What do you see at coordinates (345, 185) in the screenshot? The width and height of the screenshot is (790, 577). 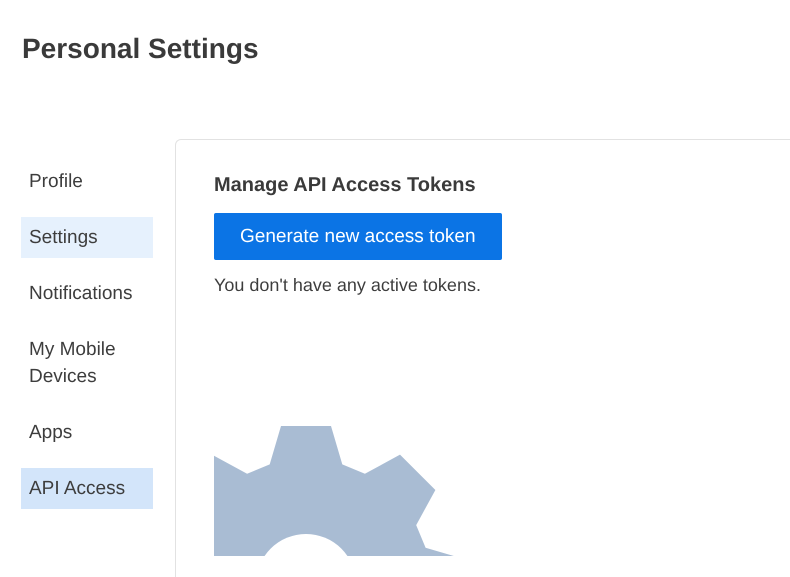 I see `section-heading: Manage API Access Tokens` at bounding box center [345, 185].